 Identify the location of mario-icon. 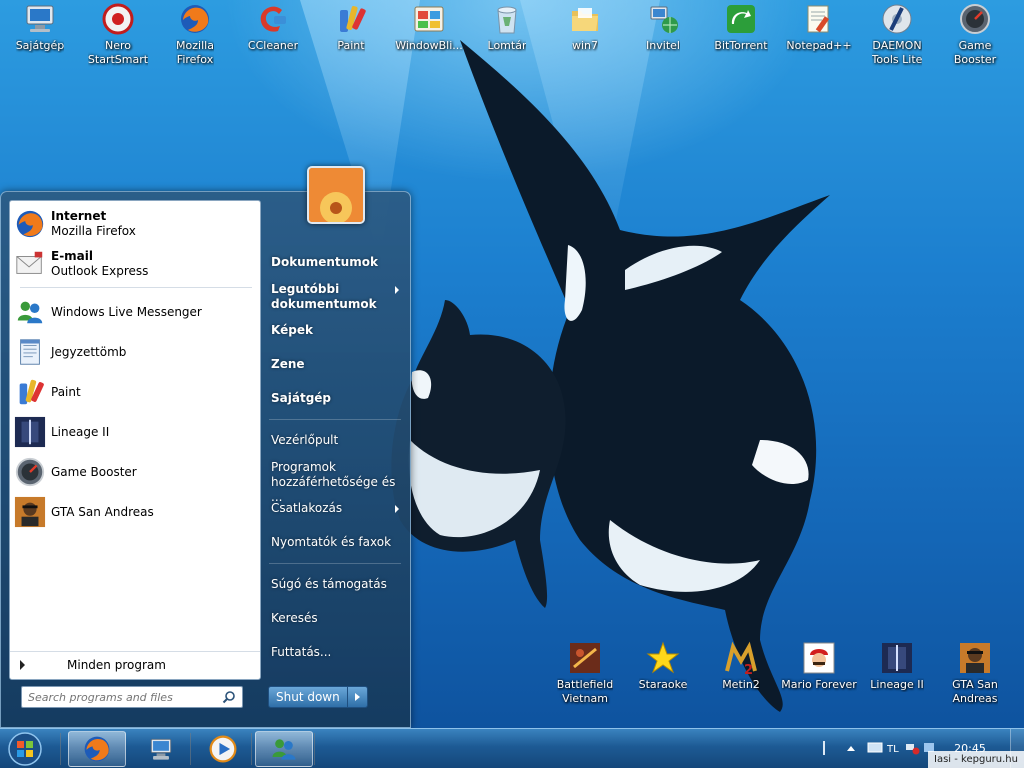
(819, 658).